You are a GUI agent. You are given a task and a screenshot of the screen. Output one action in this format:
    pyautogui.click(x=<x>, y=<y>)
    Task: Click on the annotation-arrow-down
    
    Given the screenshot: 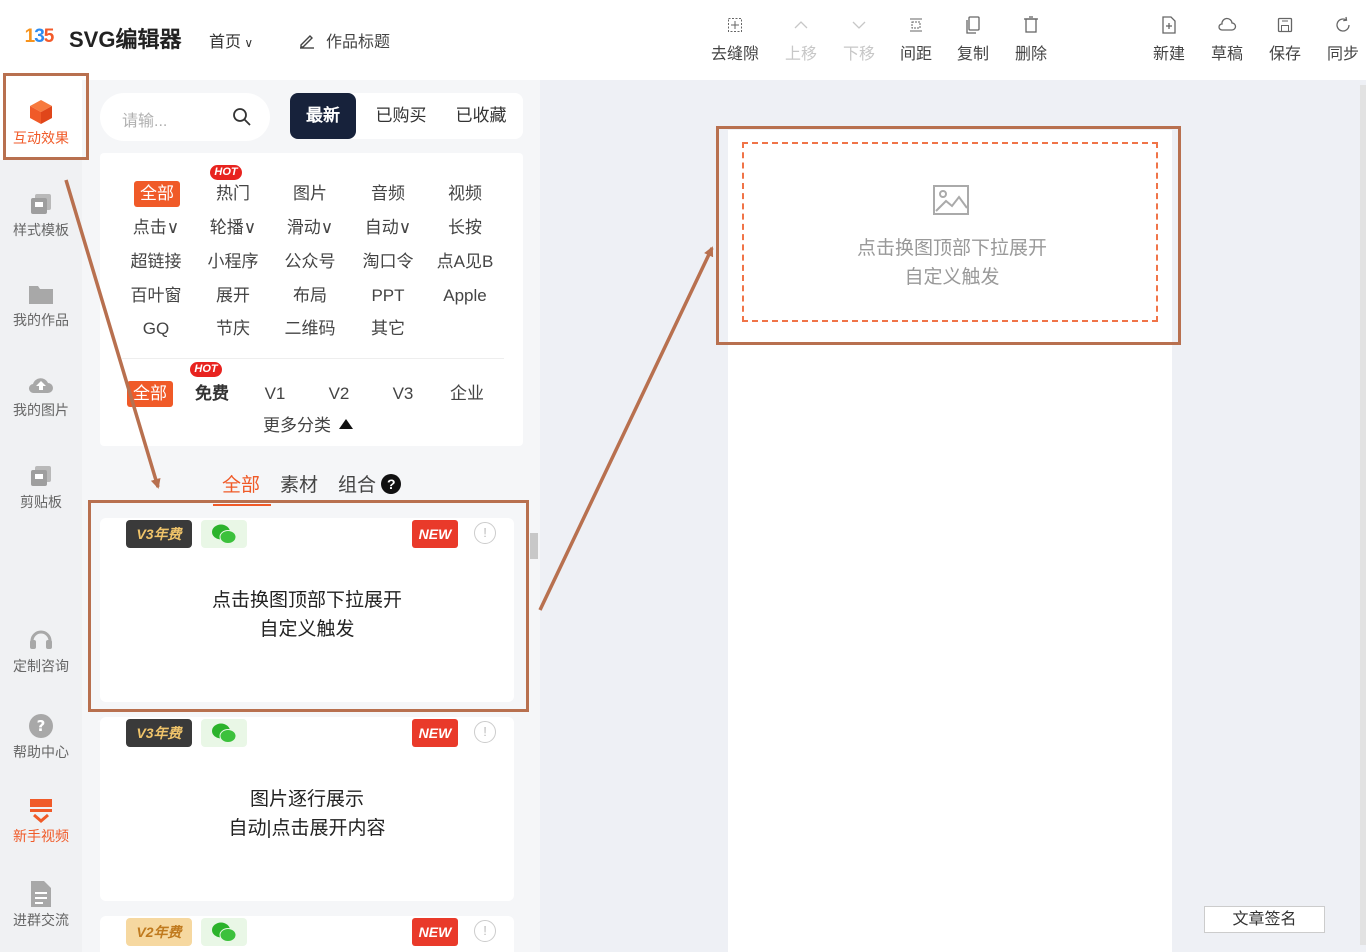 What is the action you would take?
    pyautogui.click(x=112, y=334)
    